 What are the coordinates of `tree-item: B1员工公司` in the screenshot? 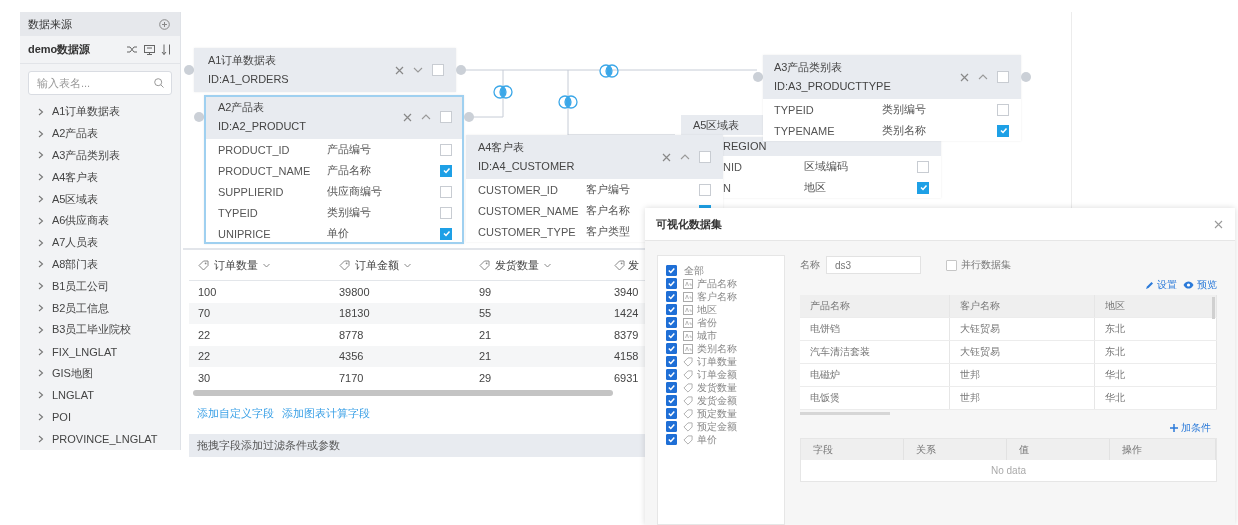 It's located at (100, 286).